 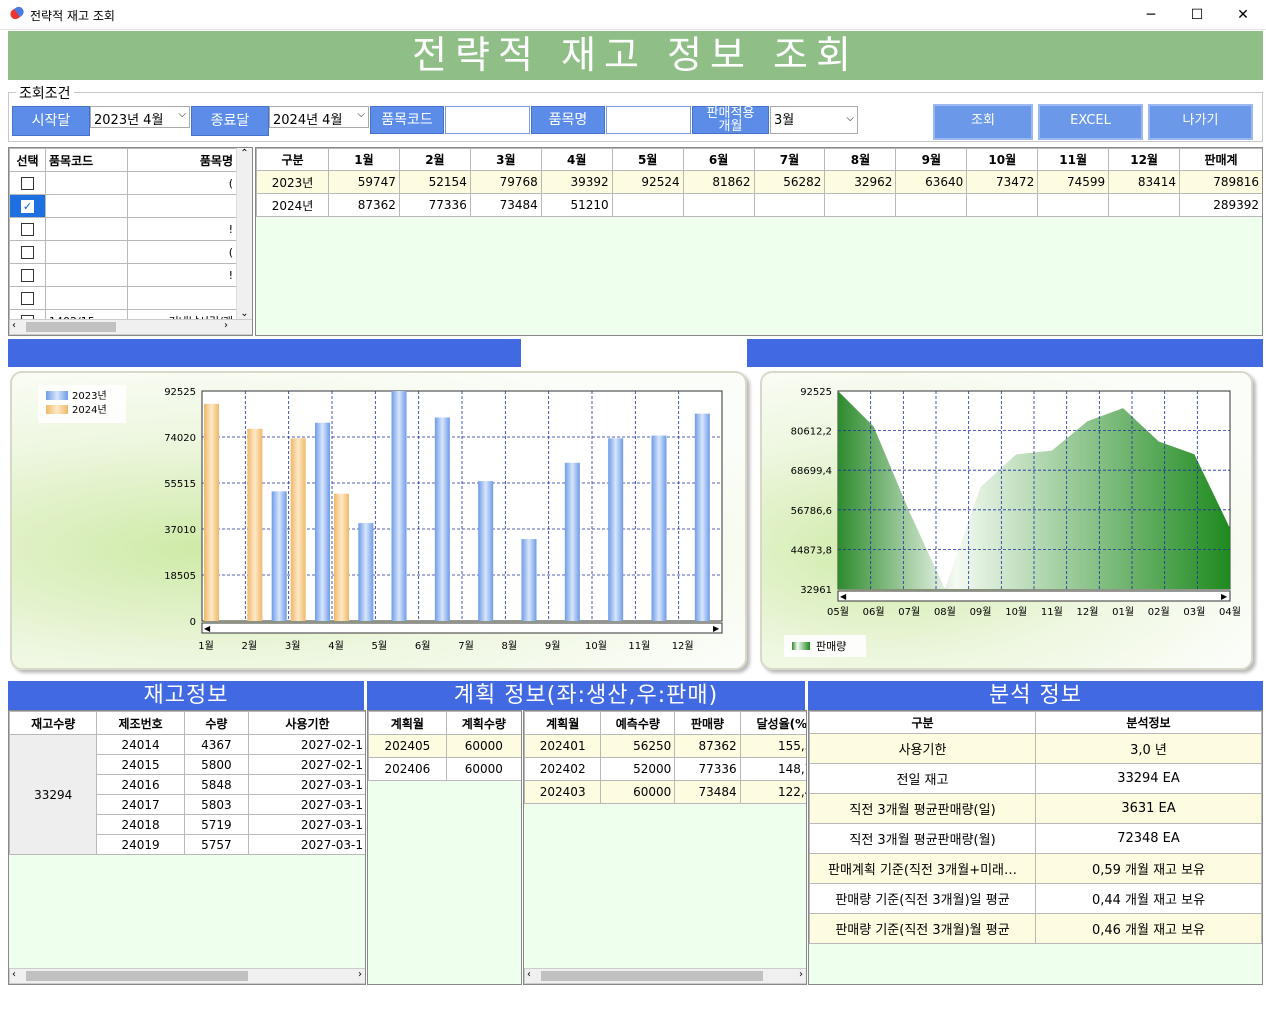 I want to click on production-plan-grid: 계획월 계획수량 202405 60000 202406 60000, so click(x=444, y=847).